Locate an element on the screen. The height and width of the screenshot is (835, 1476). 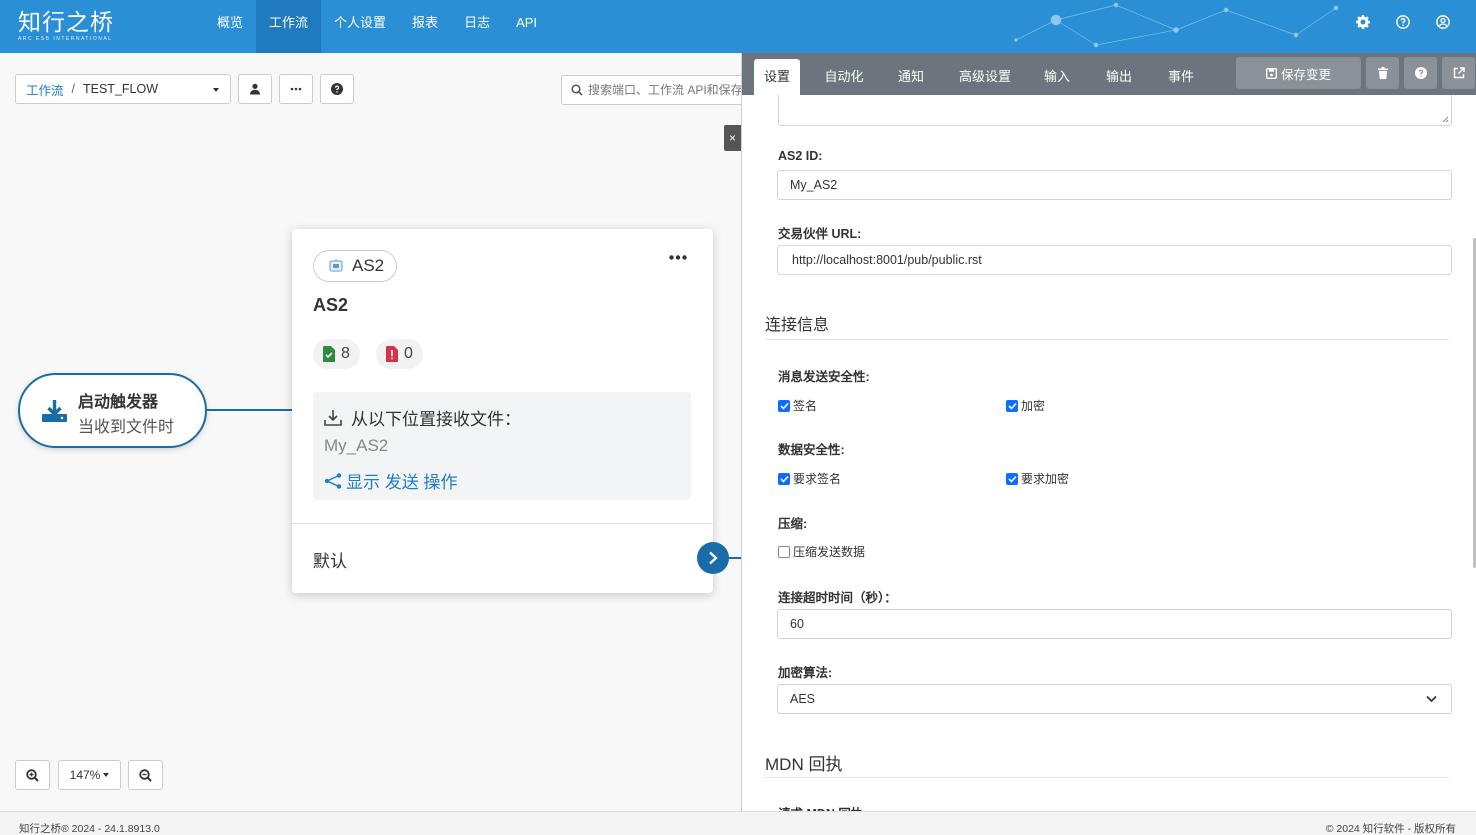
compression-label: 压缩: is located at coordinates (793, 524).